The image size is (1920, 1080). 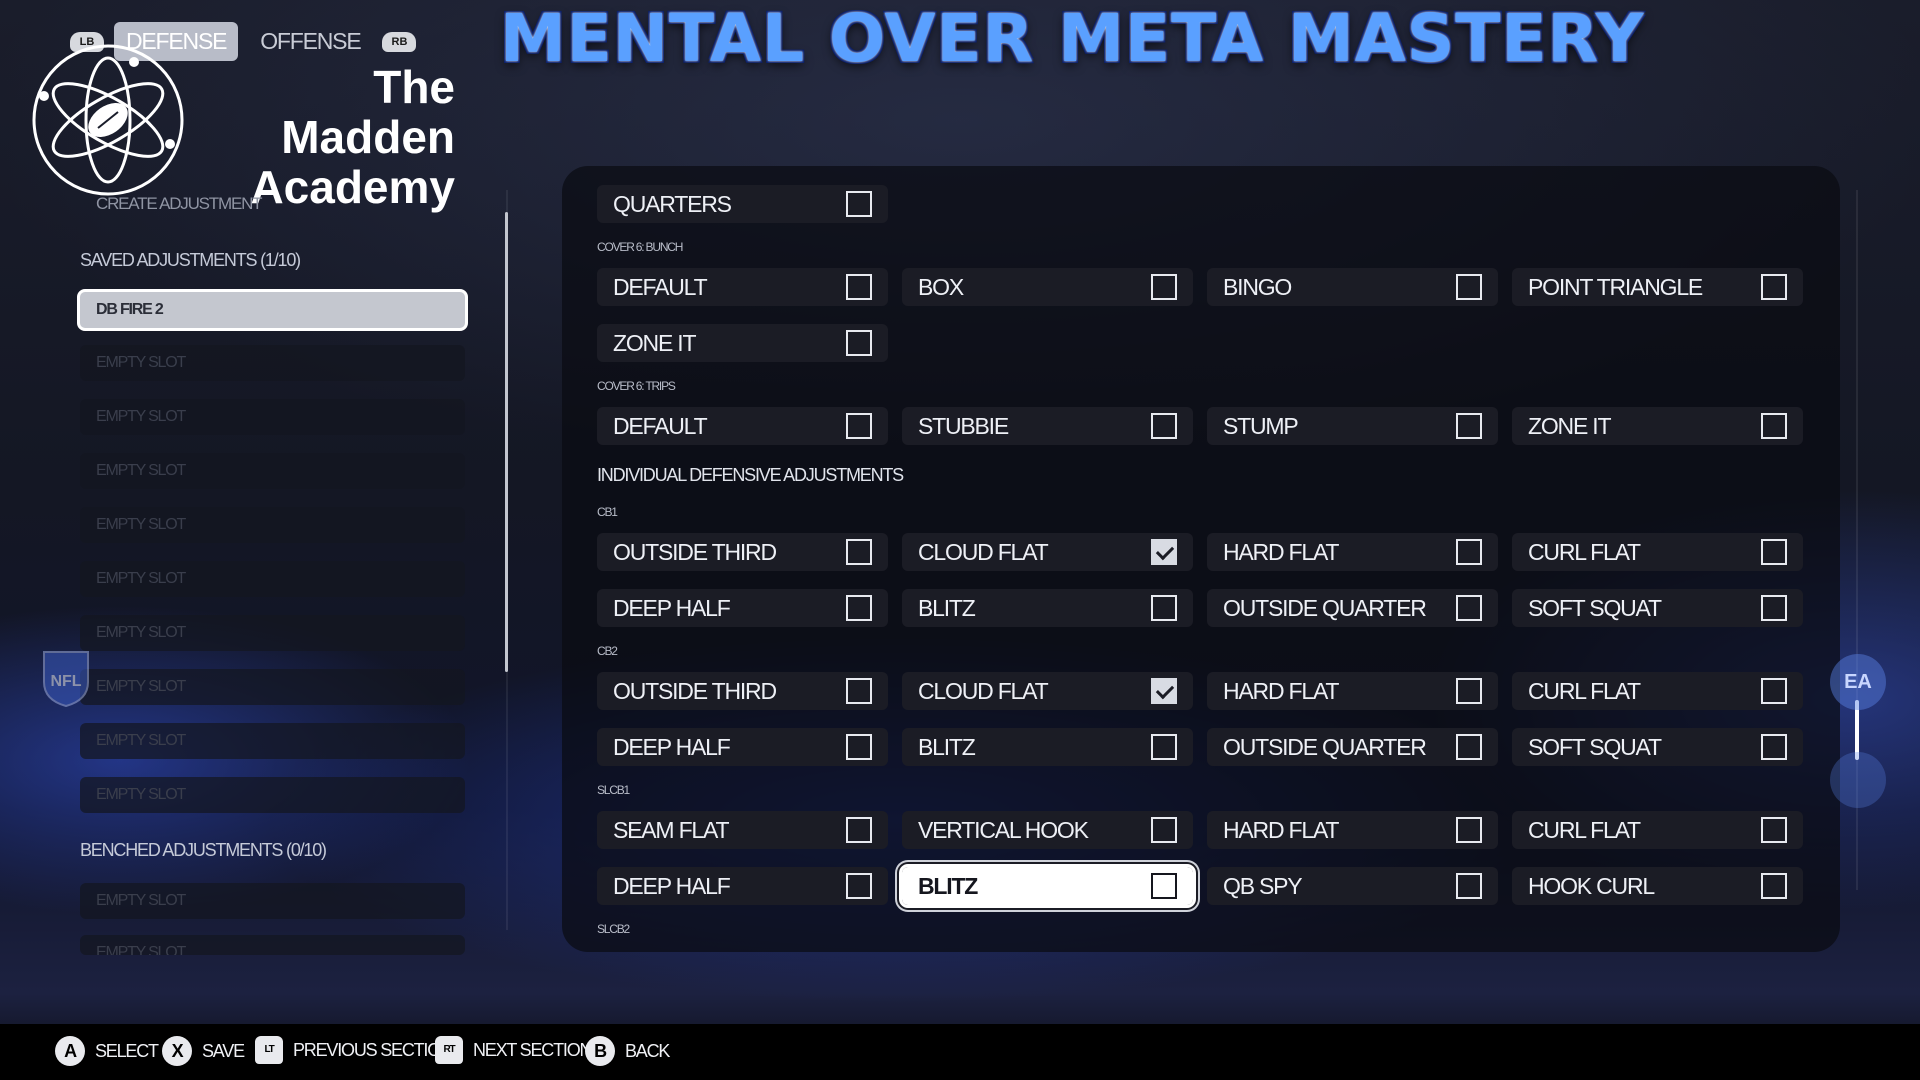 I want to click on option-cover6-bunch-point-triangle: POINT TRIANGLE, so click(x=1657, y=287).